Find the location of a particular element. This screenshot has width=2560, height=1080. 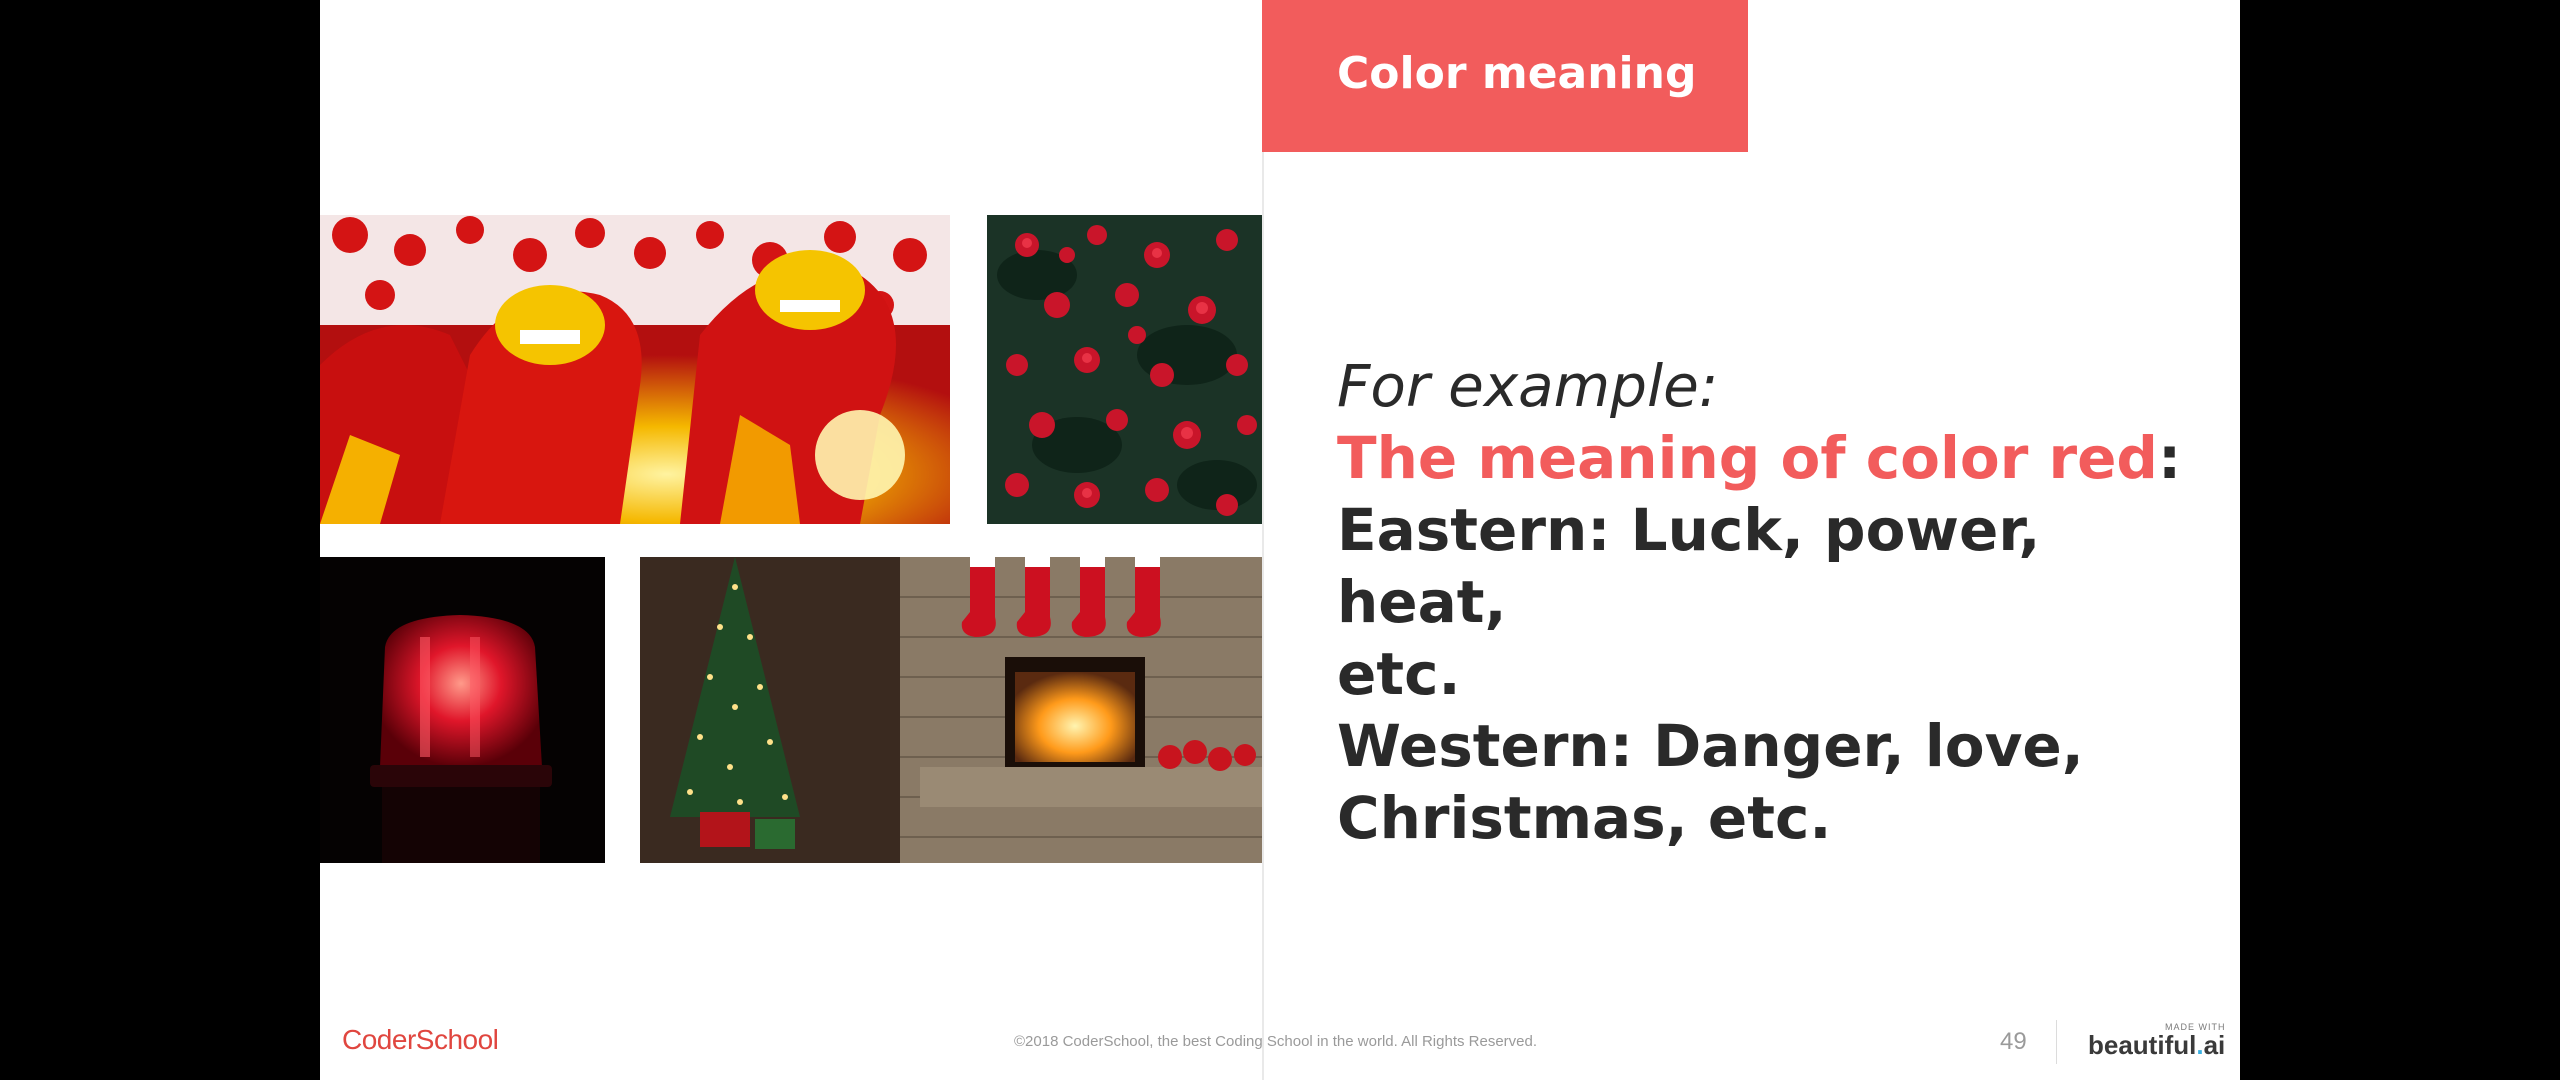

slide-title: Color meaning is located at coordinates (1517, 73).